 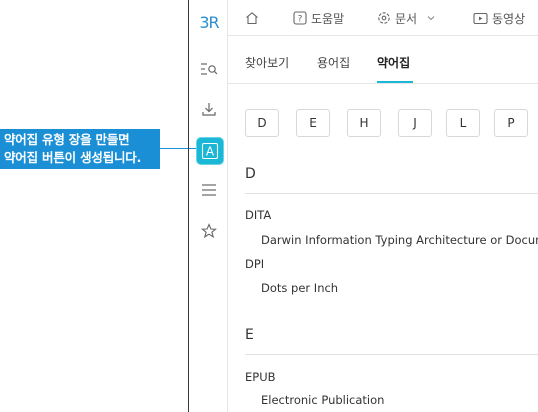 I want to click on glossary-term: DPI, so click(x=255, y=264).